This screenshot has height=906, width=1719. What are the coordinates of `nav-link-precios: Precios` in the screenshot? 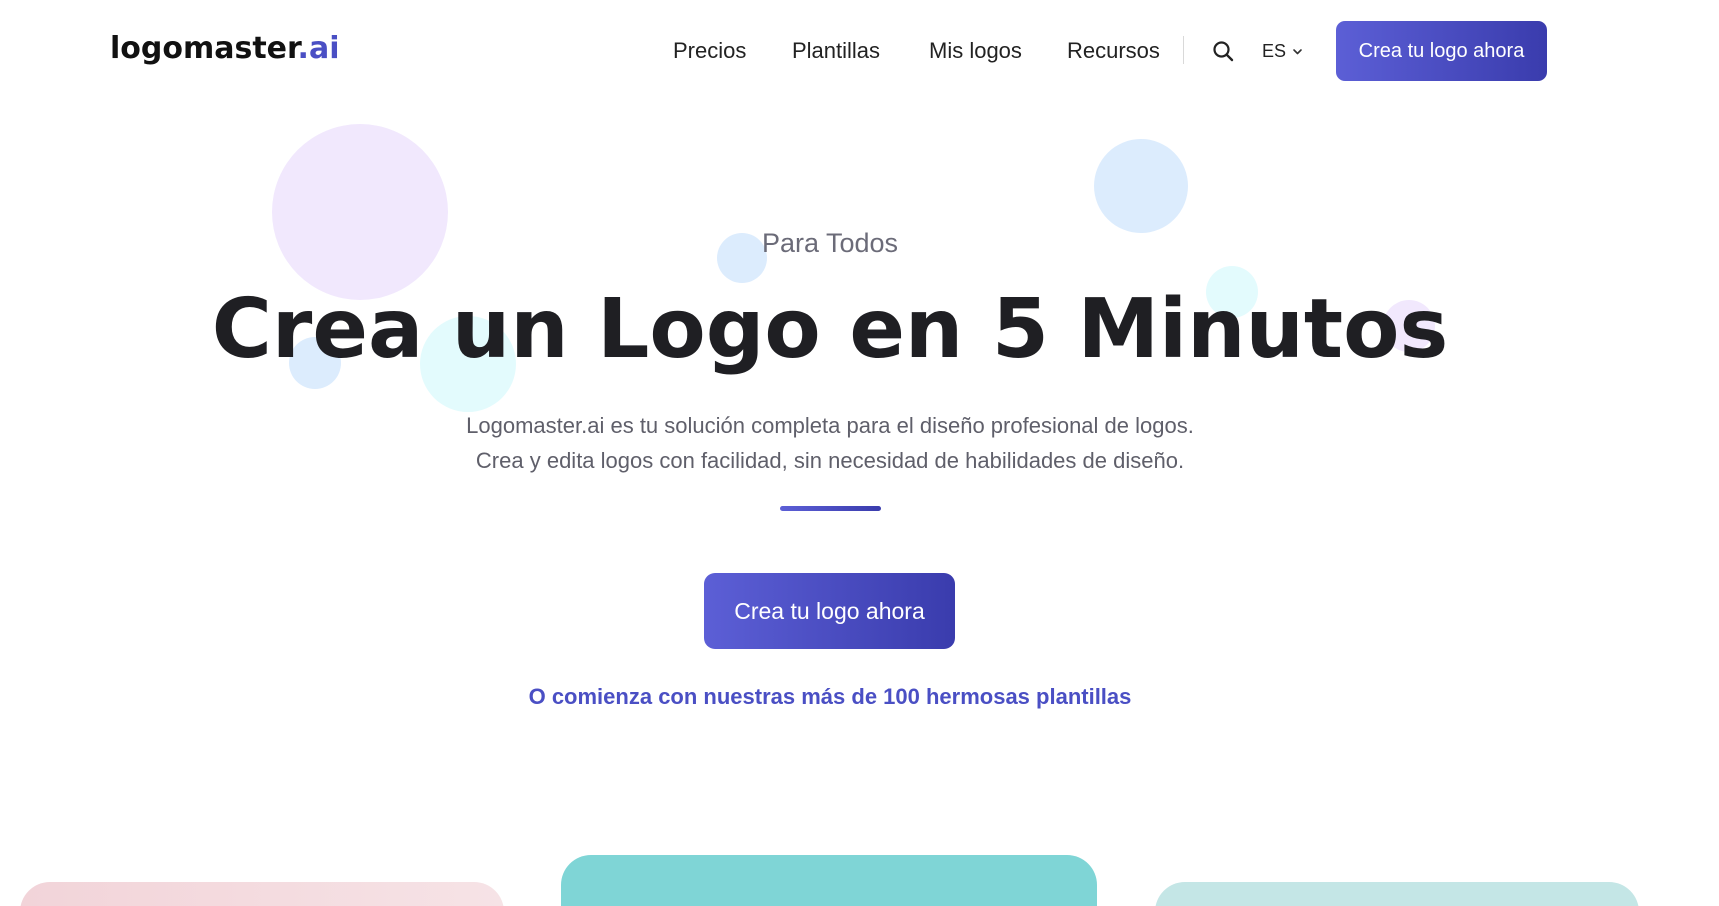 It's located at (709, 51).